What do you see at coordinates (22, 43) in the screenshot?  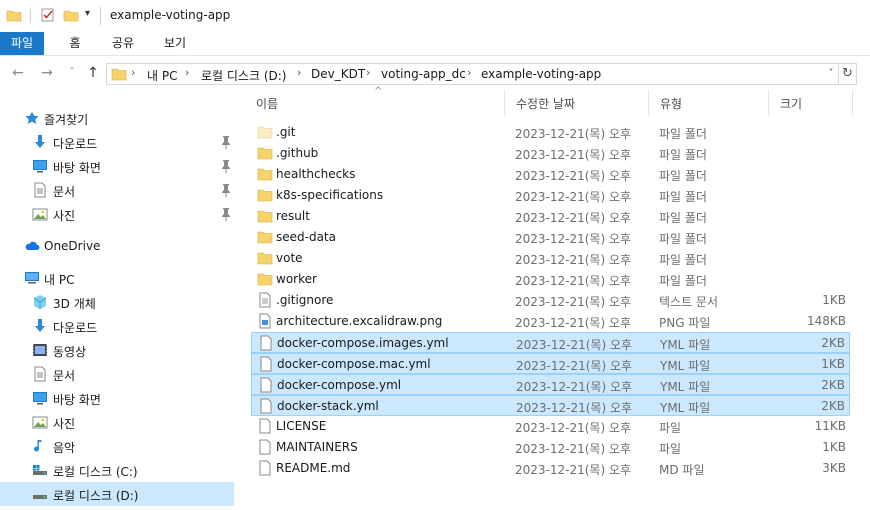 I see `tab-file: 파일` at bounding box center [22, 43].